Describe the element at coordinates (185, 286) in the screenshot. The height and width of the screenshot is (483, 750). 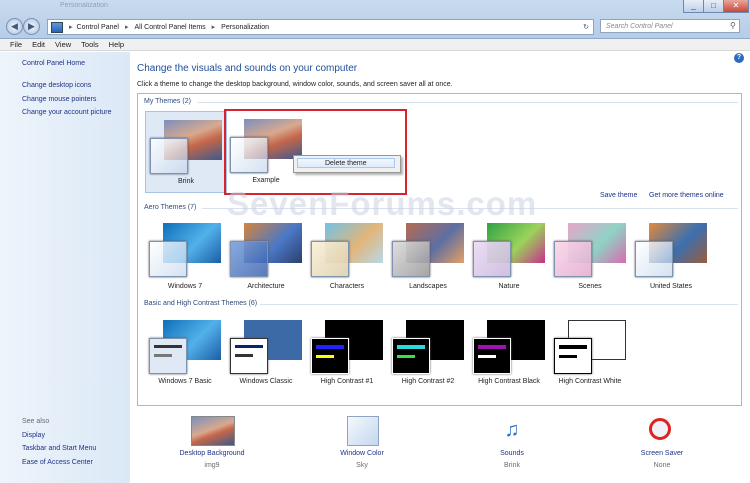
I see `theme-label: Windows 7` at that location.